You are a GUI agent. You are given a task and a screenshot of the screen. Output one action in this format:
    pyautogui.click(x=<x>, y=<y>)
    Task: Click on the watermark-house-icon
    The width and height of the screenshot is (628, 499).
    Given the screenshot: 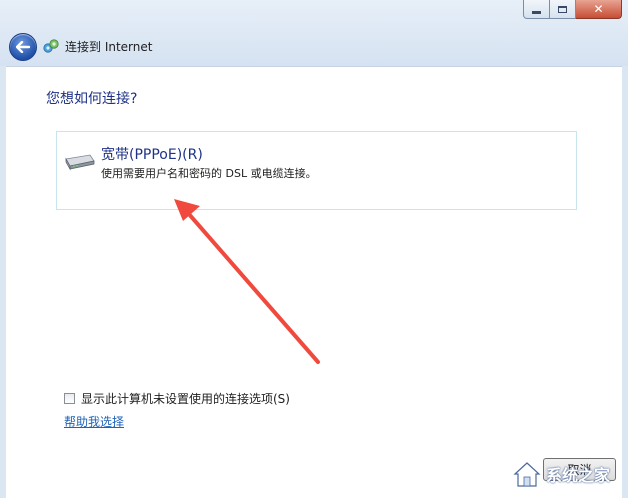 What is the action you would take?
    pyautogui.click(x=527, y=474)
    